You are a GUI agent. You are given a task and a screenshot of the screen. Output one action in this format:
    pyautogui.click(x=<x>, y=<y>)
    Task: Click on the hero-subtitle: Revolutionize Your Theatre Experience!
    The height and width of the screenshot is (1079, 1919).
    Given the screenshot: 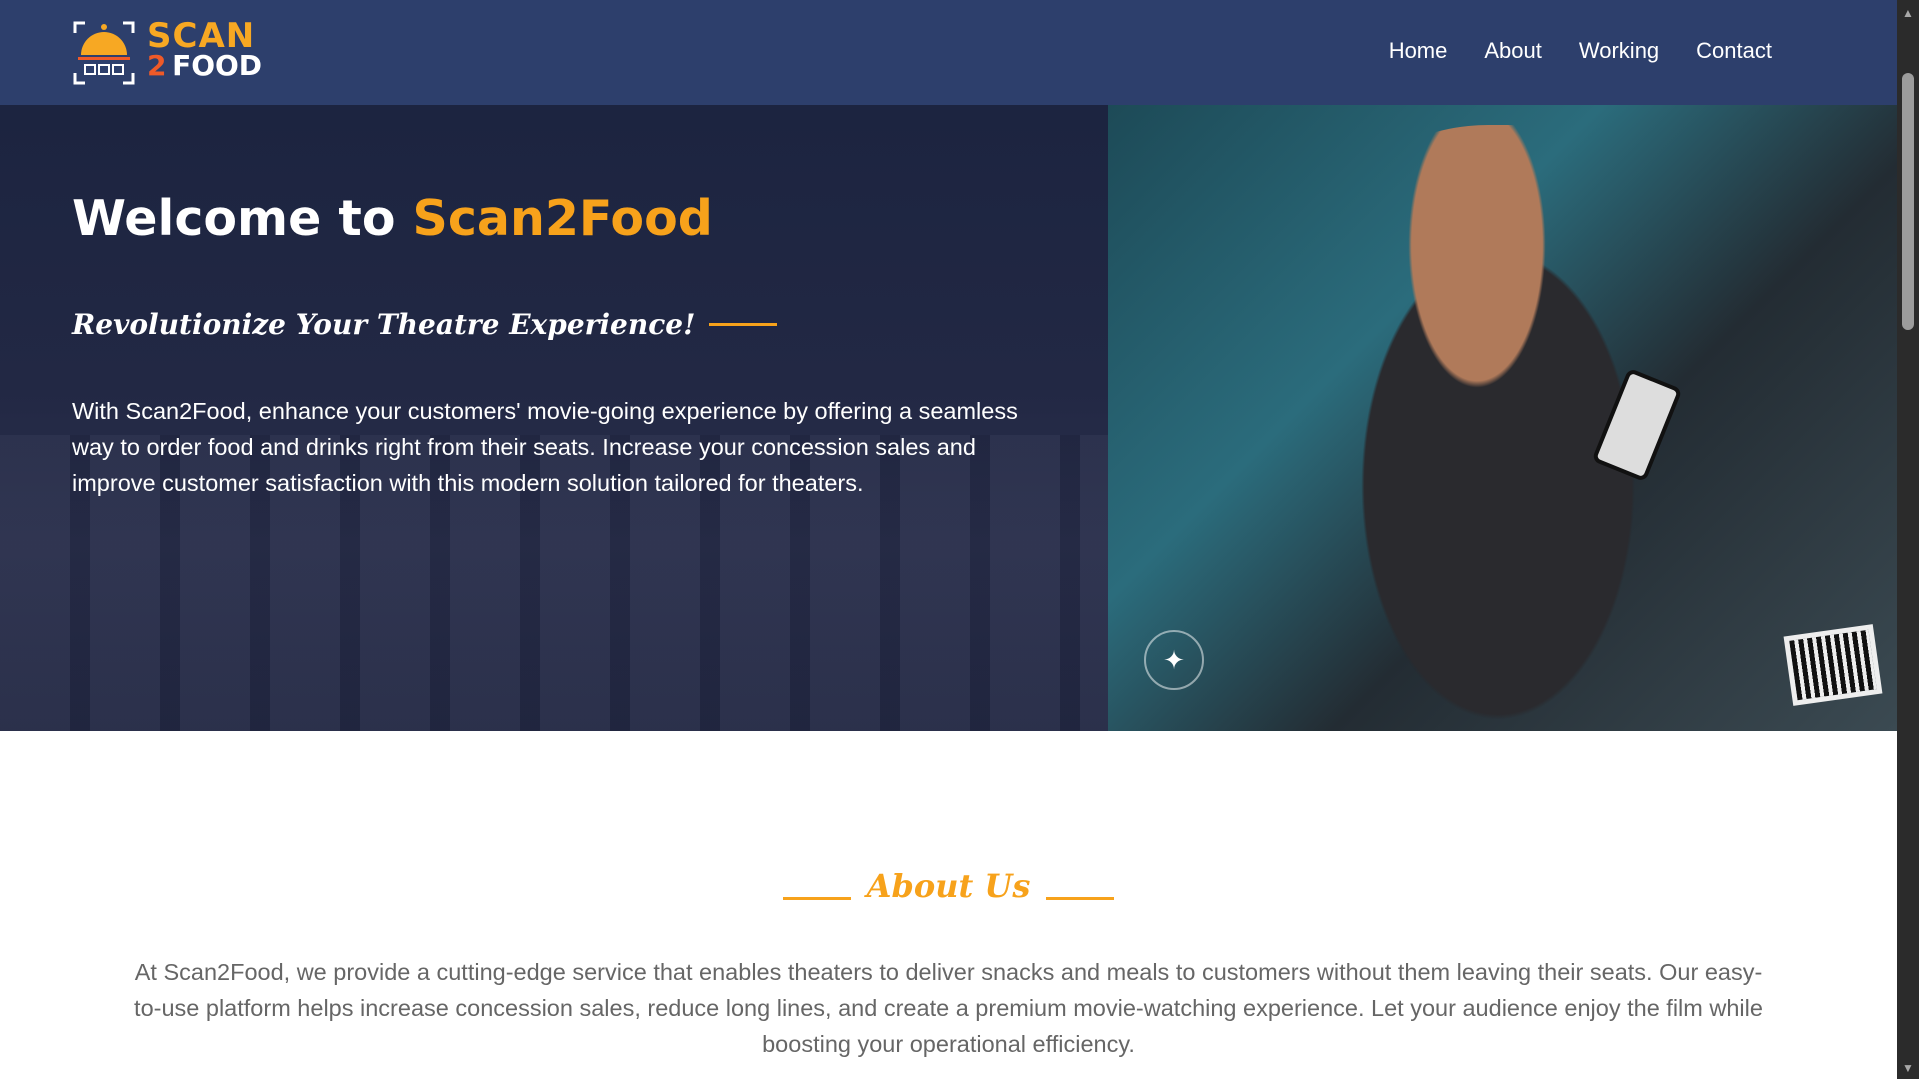 What is the action you would take?
    pyautogui.click(x=425, y=324)
    